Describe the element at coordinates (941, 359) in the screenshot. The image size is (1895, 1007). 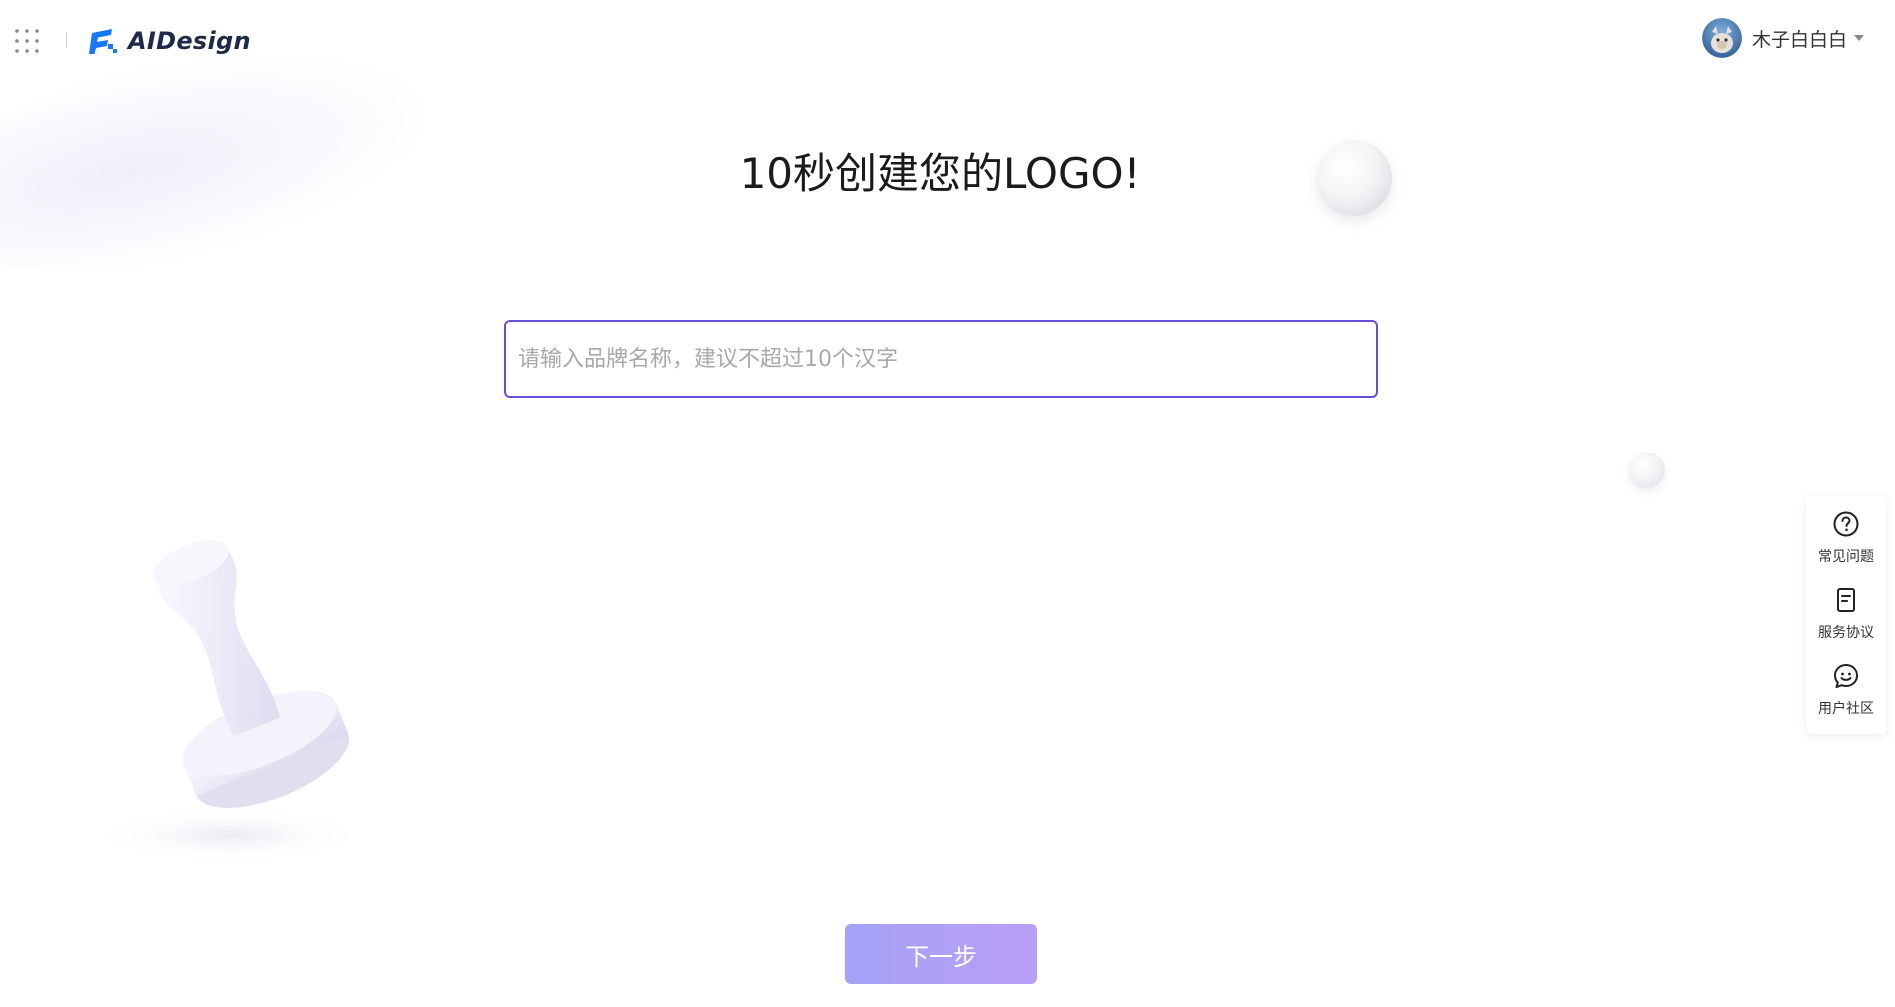
I see `brand-name-input` at that location.